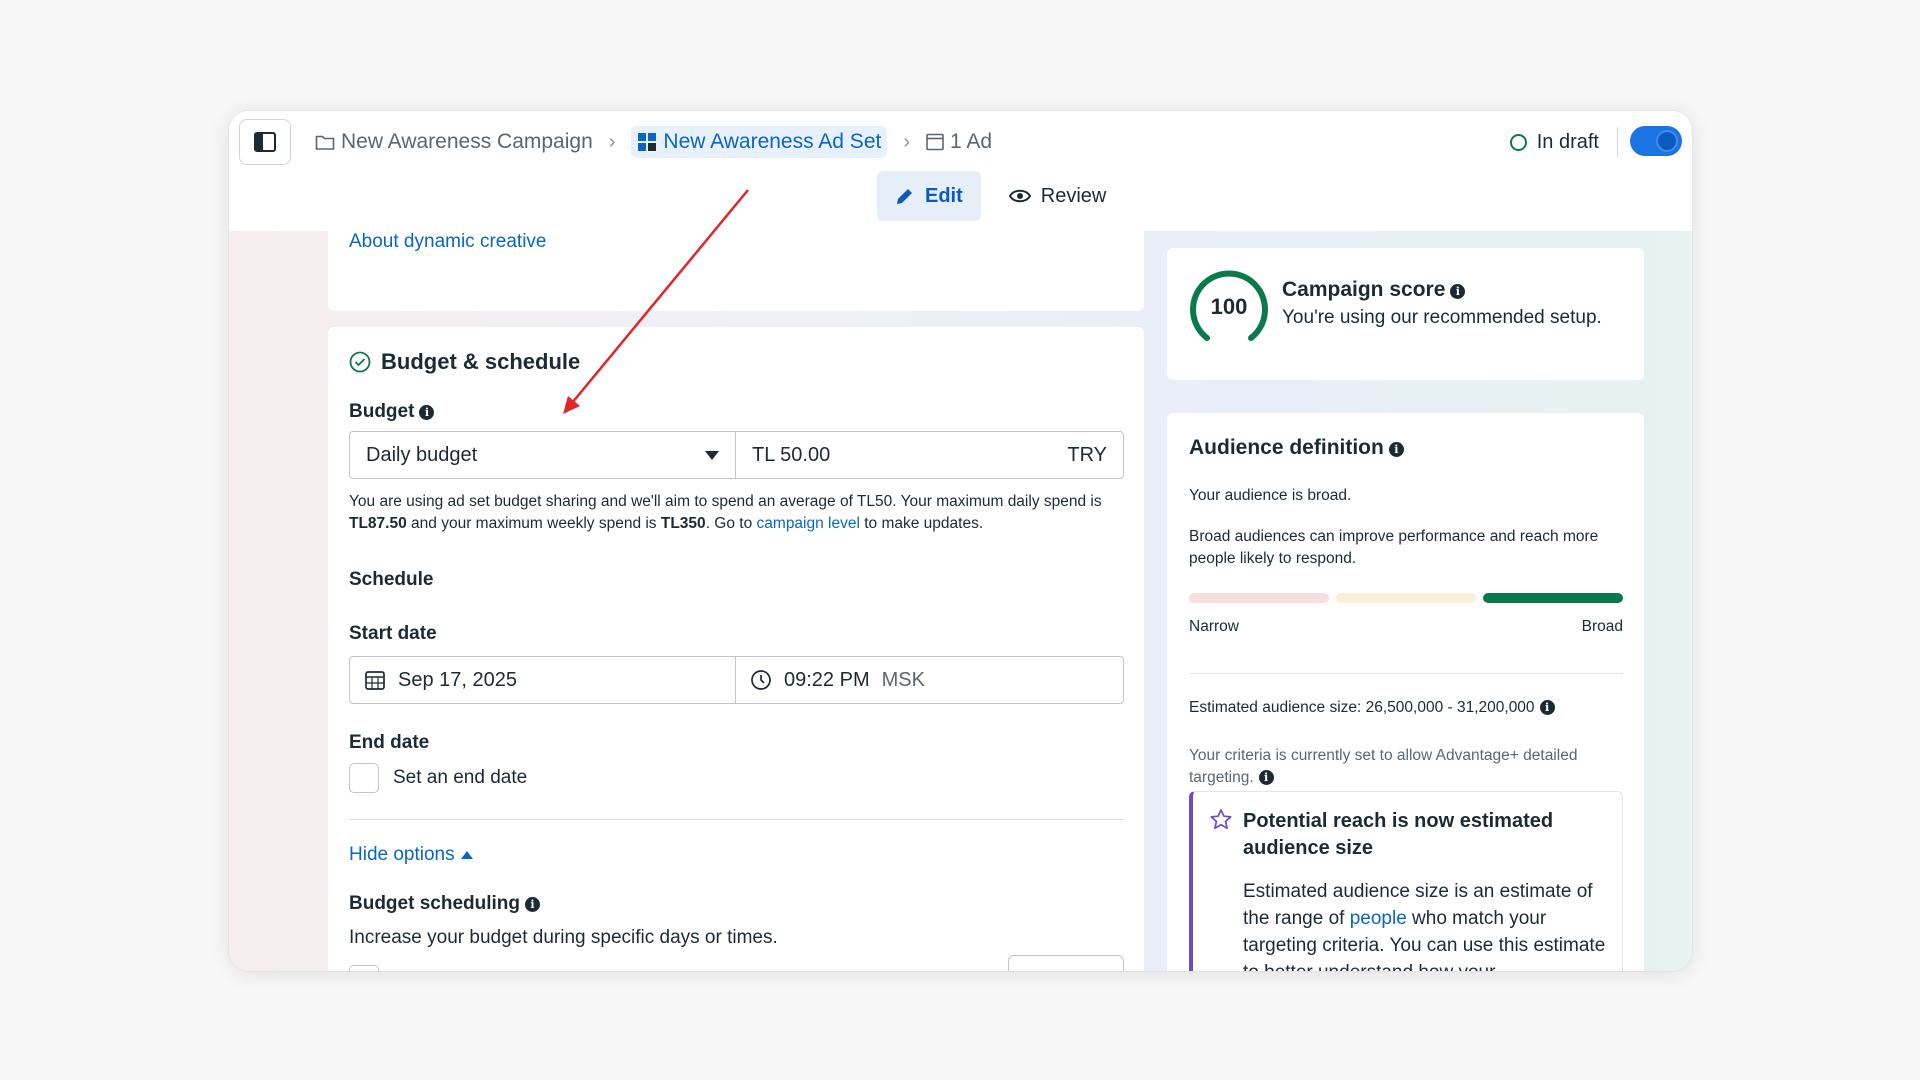  Describe the element at coordinates (1567, 141) in the screenshot. I see `status-label: In draft` at that location.